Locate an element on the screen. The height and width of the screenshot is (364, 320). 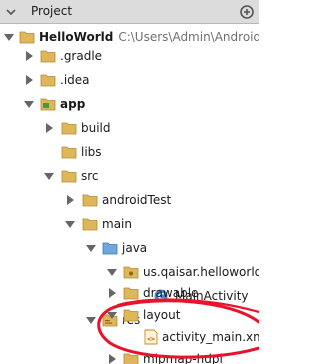
tree-label: activity_main.xml is located at coordinates (210, 337).